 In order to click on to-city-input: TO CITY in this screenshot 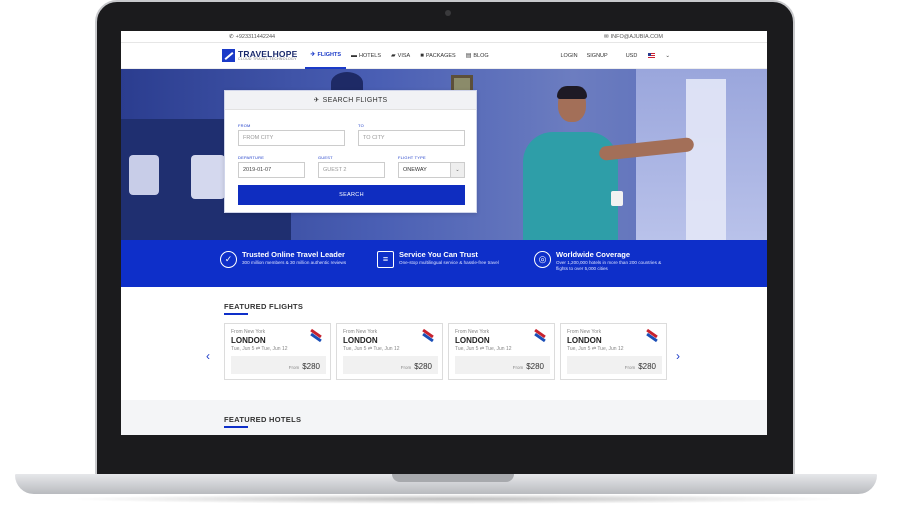, I will do `click(411, 138)`.